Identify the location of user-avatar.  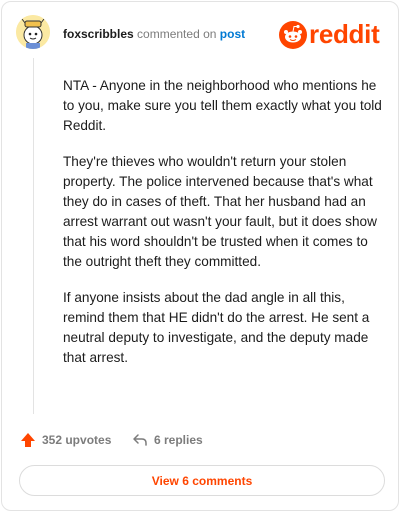
(33, 32).